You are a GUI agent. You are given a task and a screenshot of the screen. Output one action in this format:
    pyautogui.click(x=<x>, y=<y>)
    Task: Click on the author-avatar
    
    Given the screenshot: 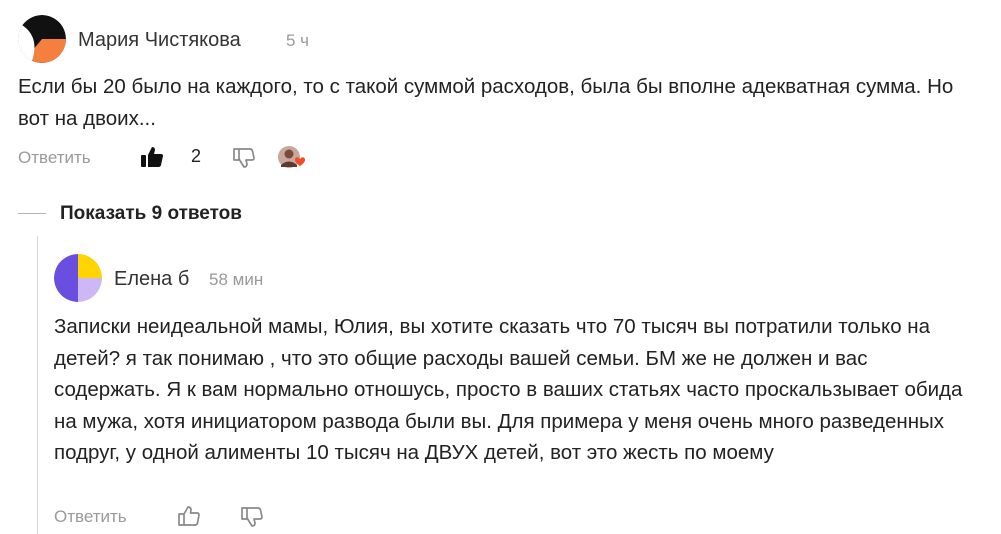 What is the action you would take?
    pyautogui.click(x=42, y=39)
    